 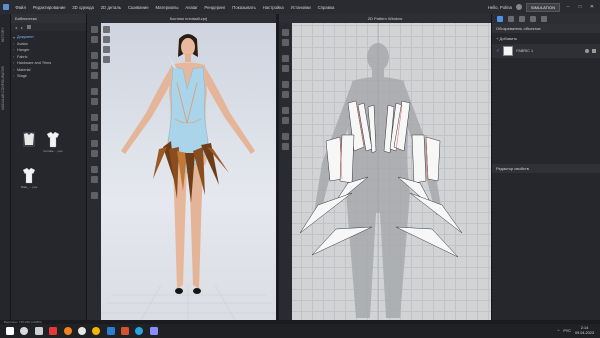 What do you see at coordinates (153, 331) in the screenshot?
I see `clo-icon` at bounding box center [153, 331].